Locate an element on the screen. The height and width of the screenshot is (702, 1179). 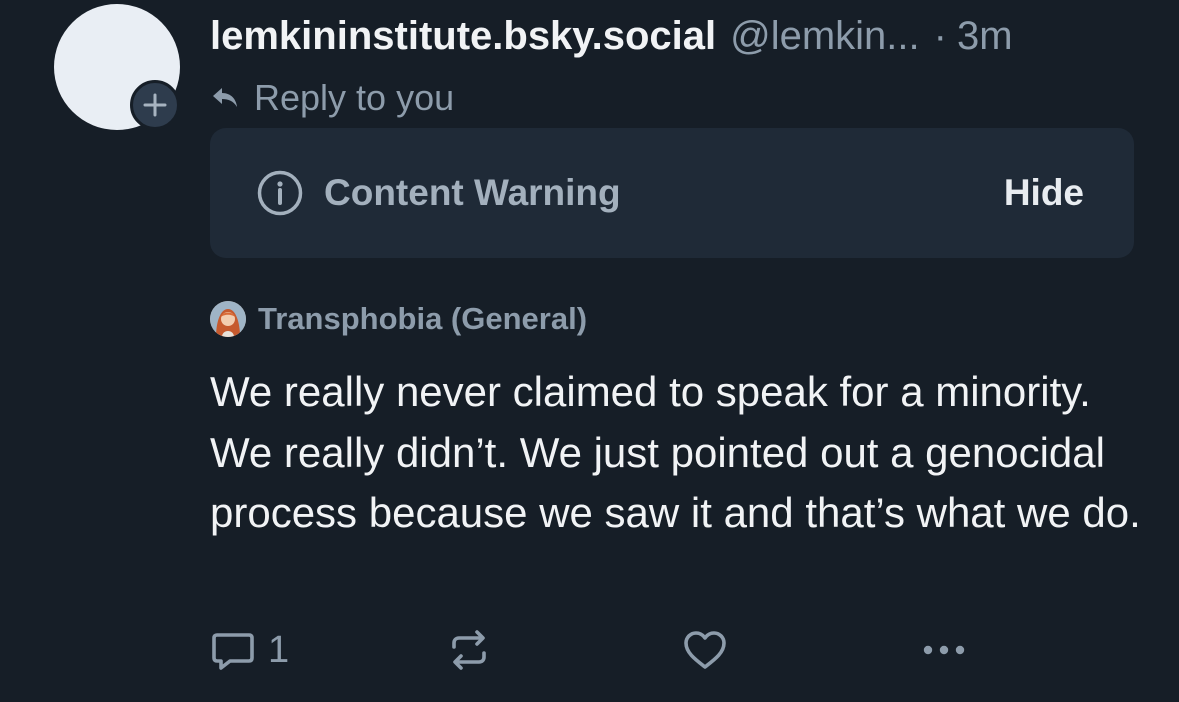
reply-context: Reply to you is located at coordinates (332, 98).